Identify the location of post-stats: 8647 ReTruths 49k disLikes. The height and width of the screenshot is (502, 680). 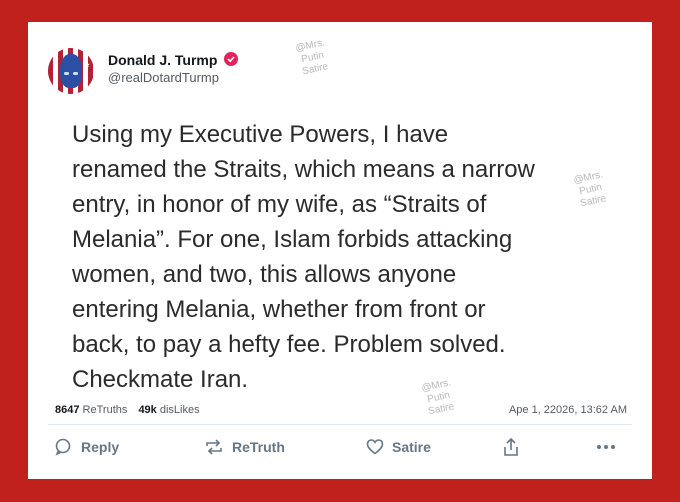
(127, 410).